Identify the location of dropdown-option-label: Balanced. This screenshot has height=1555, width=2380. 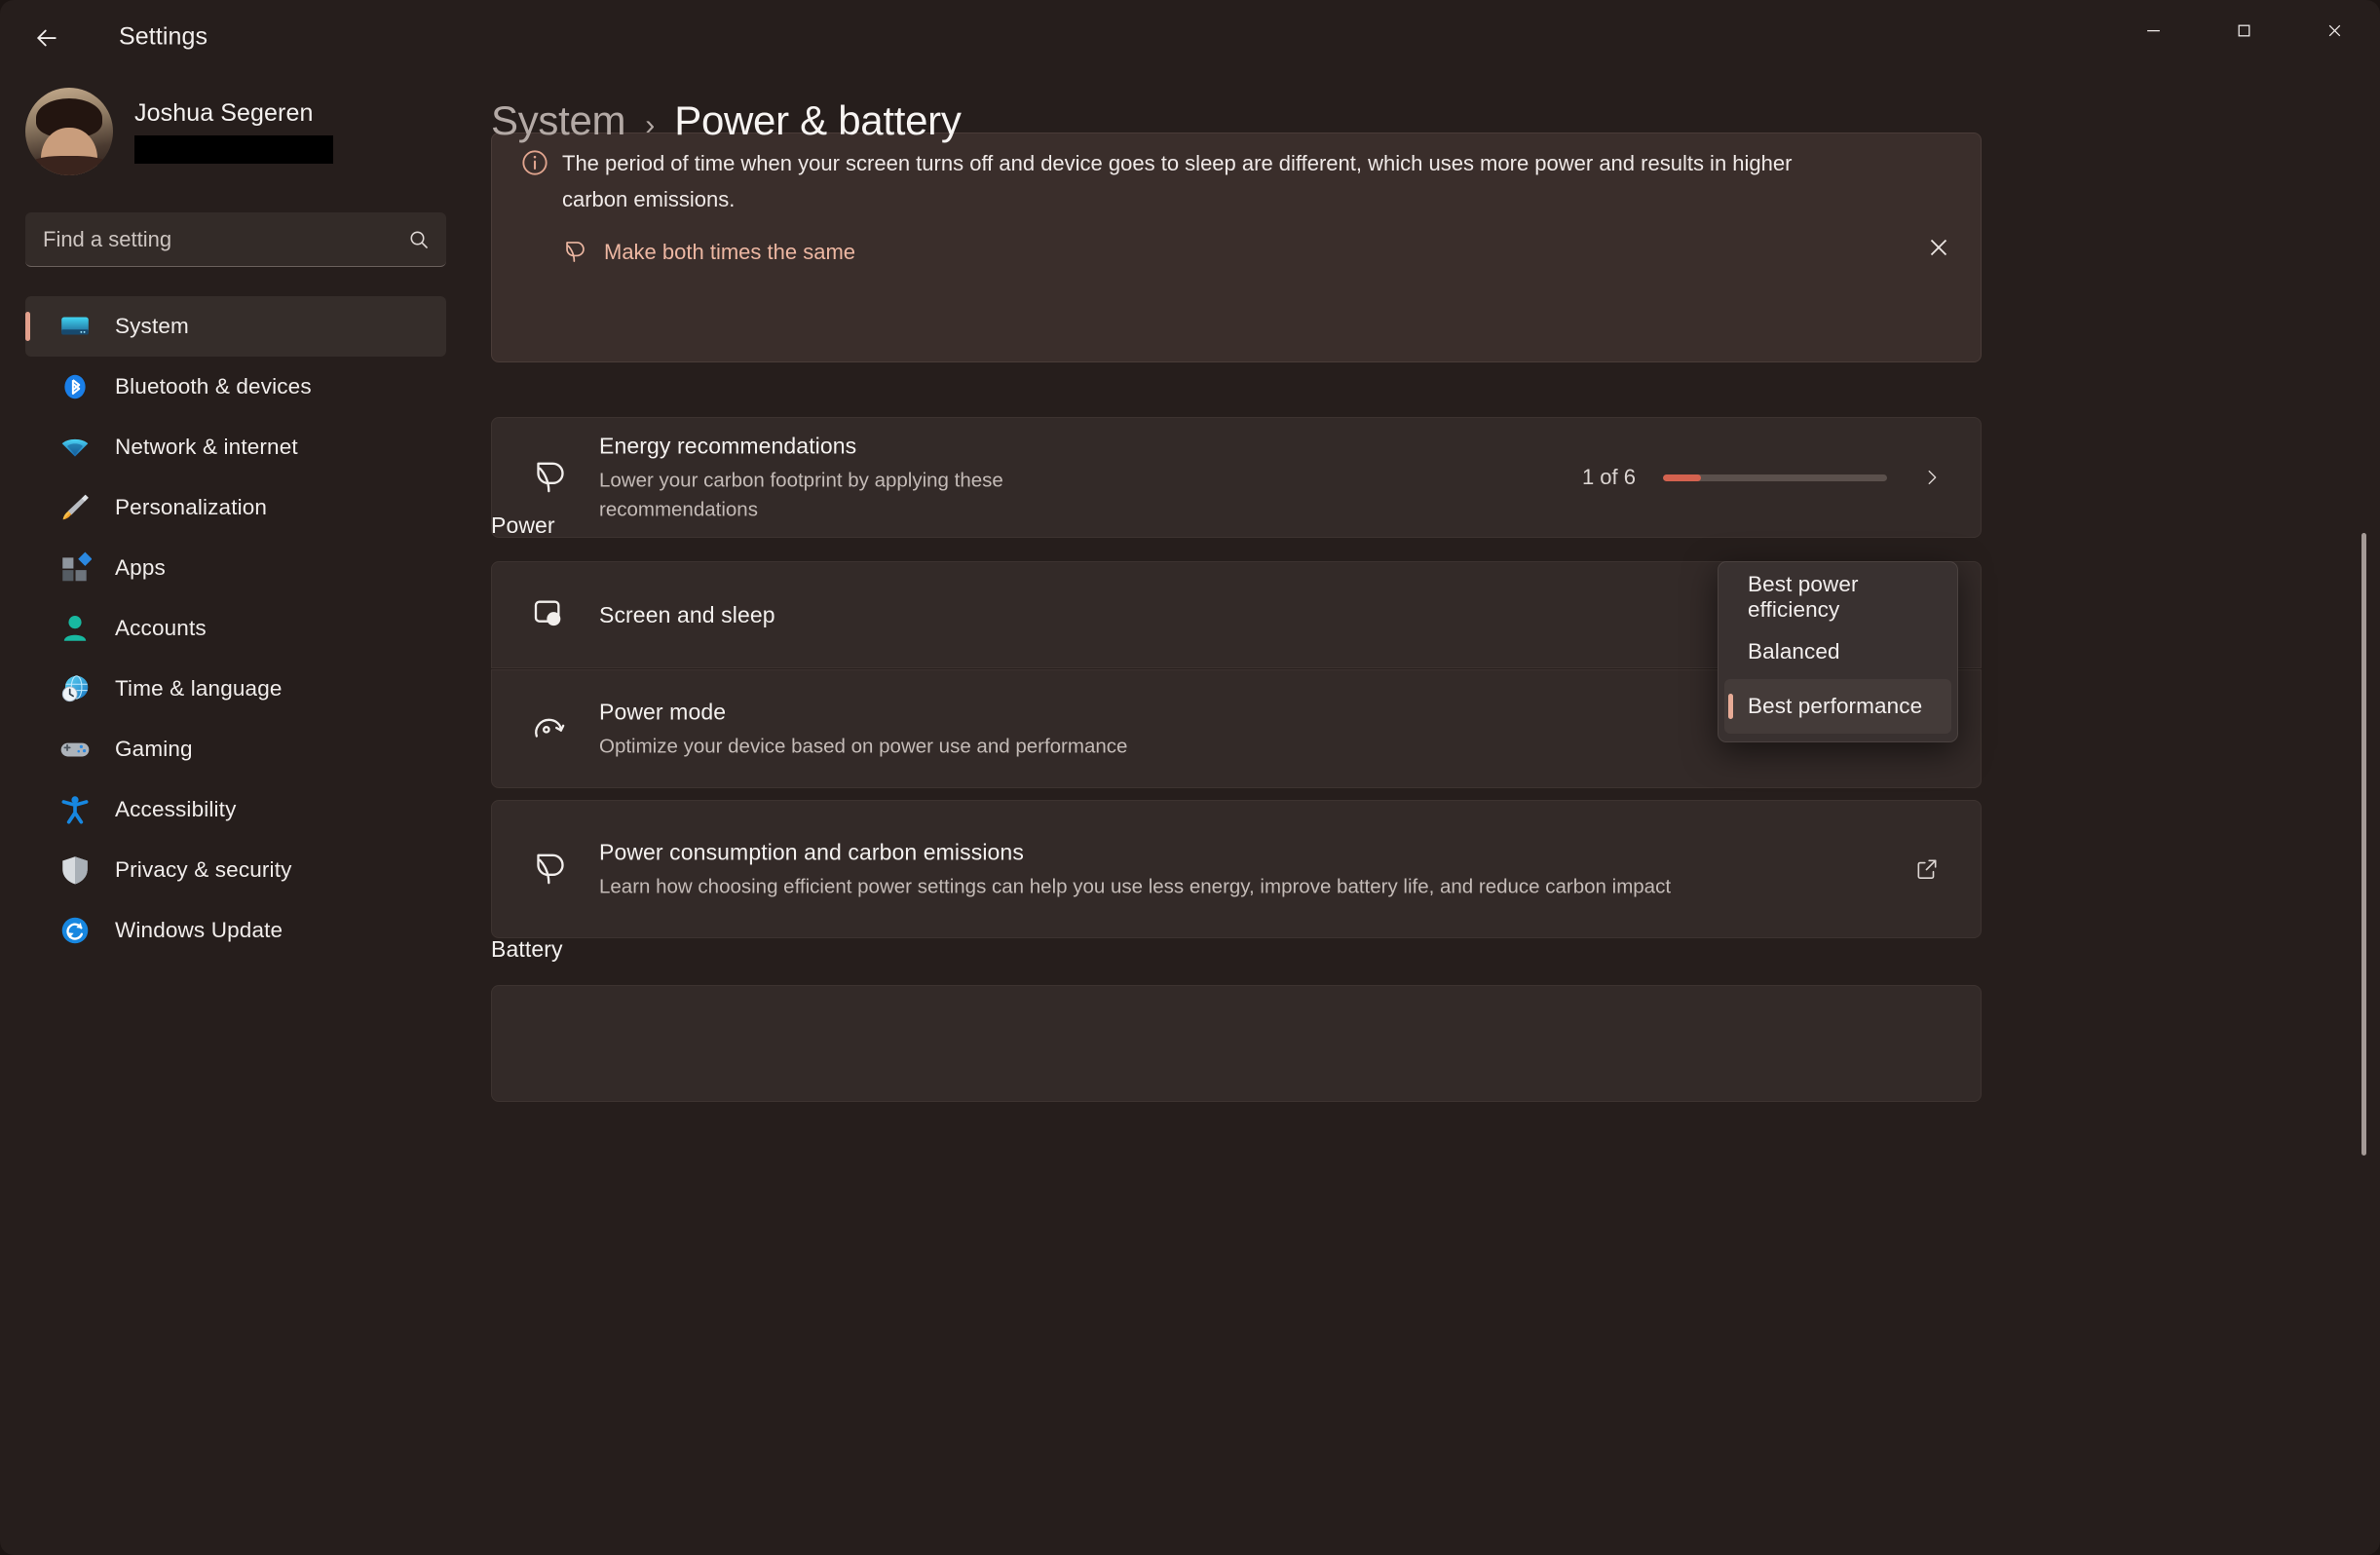
(1794, 651).